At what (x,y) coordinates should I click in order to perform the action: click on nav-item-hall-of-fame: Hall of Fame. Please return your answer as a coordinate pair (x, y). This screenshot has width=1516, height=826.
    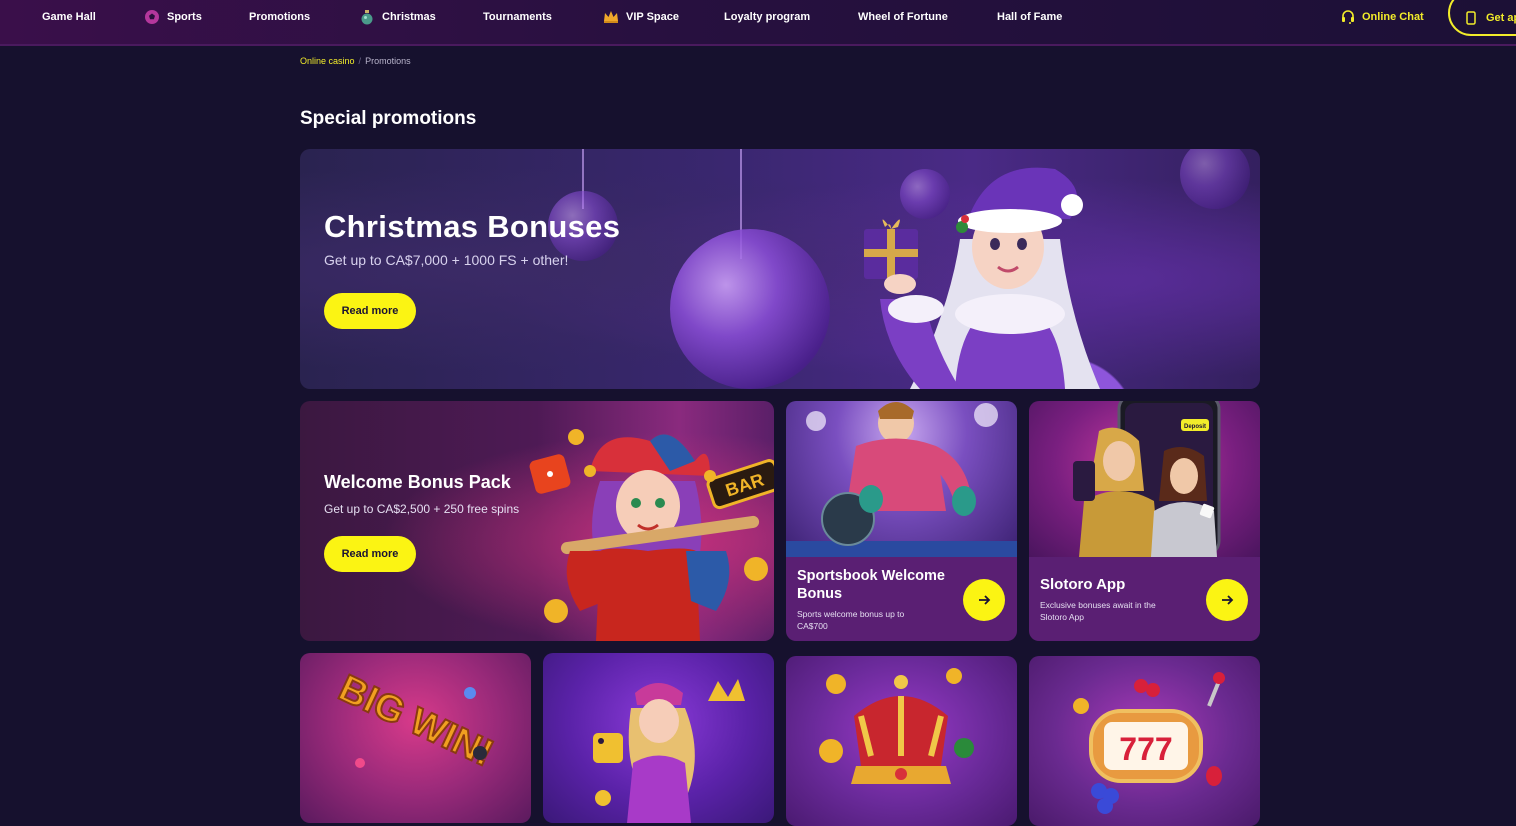
    Looking at the image, I should click on (1029, 17).